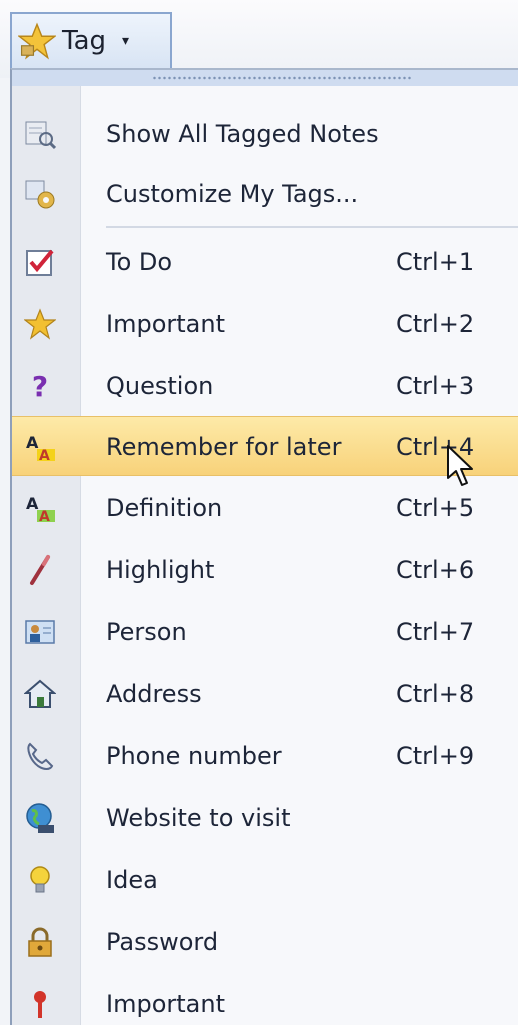 This screenshot has height=1025, width=518. What do you see at coordinates (40, 324) in the screenshot?
I see `star-icon` at bounding box center [40, 324].